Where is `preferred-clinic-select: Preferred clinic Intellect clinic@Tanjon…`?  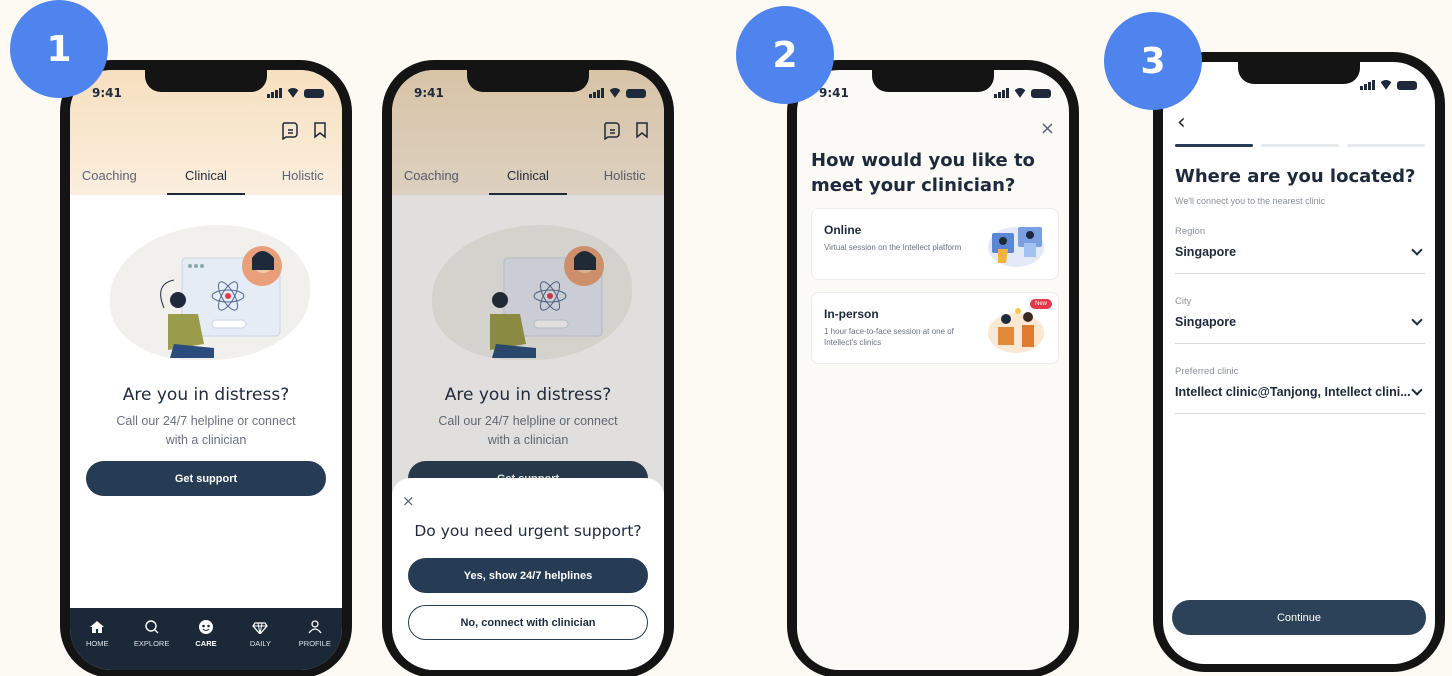
preferred-clinic-select: Preferred clinic Intellect clinic@Tanjon… is located at coordinates (1300, 390).